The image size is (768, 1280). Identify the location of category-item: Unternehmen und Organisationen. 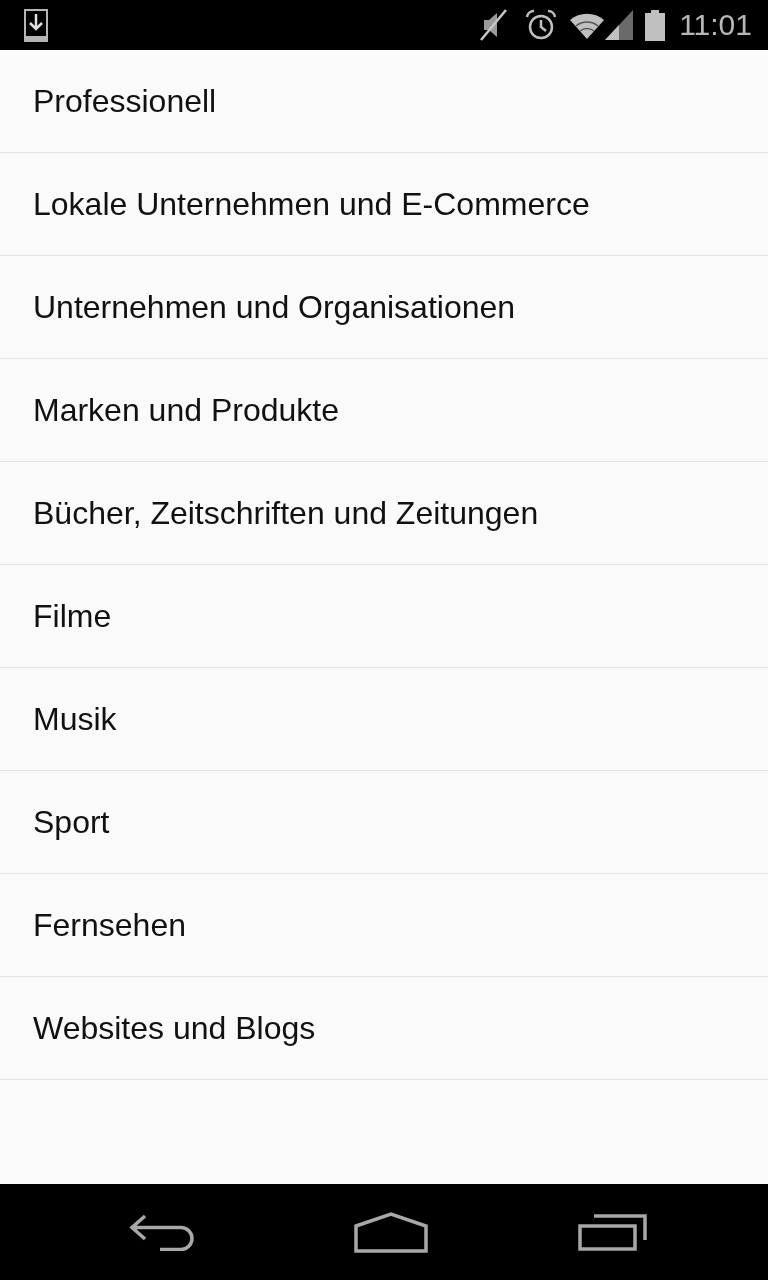
(384, 307).